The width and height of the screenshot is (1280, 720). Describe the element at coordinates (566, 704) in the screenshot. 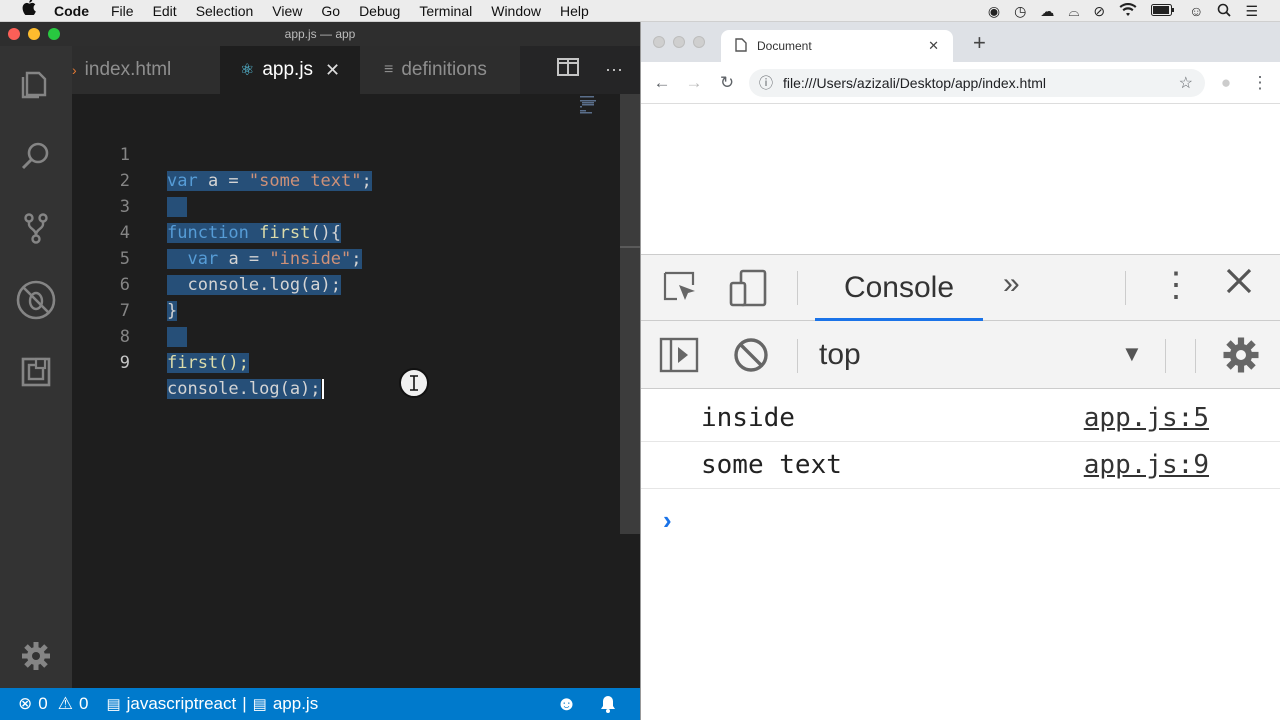

I see `feedback-smiley-icon: ☻` at that location.